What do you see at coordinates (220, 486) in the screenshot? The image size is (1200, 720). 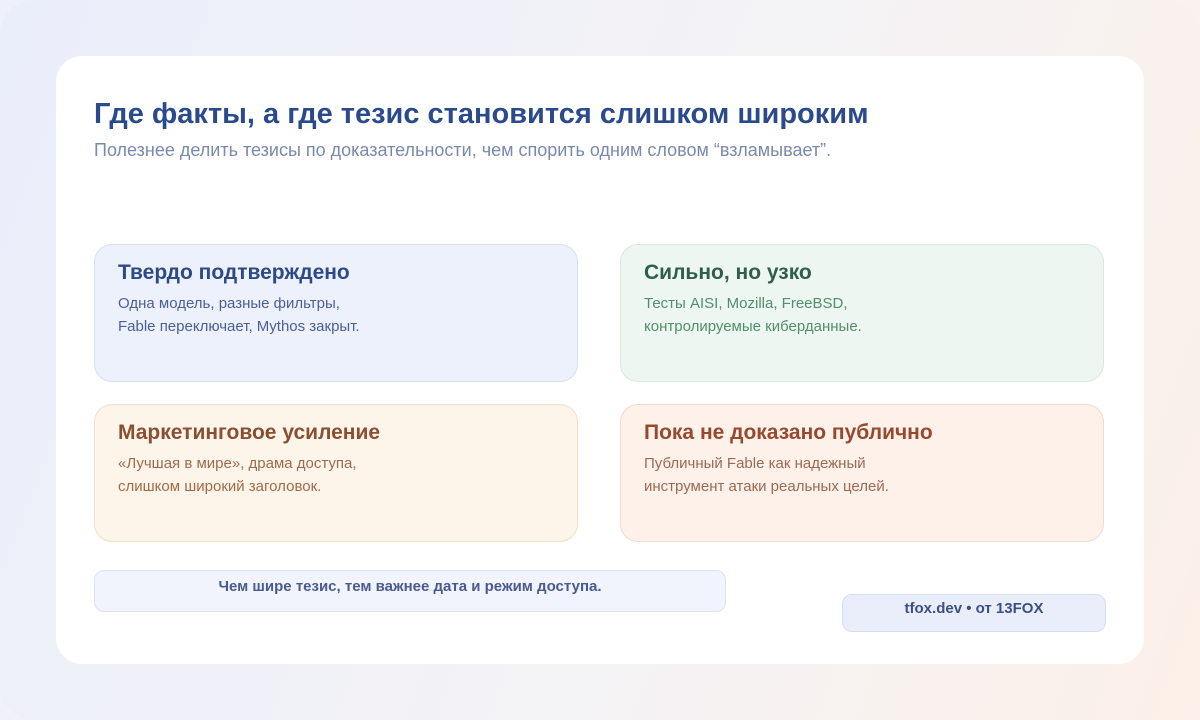 I see `card-text-line: слишком широкий заголовок.` at bounding box center [220, 486].